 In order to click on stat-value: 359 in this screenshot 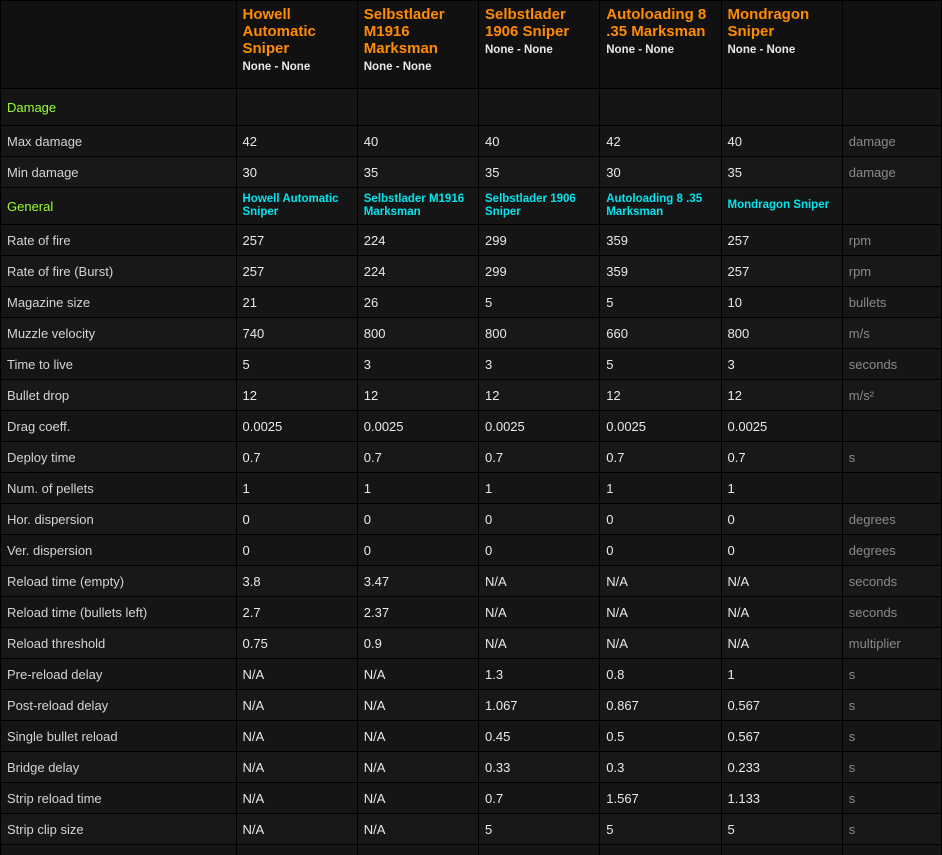, I will do `click(660, 271)`.